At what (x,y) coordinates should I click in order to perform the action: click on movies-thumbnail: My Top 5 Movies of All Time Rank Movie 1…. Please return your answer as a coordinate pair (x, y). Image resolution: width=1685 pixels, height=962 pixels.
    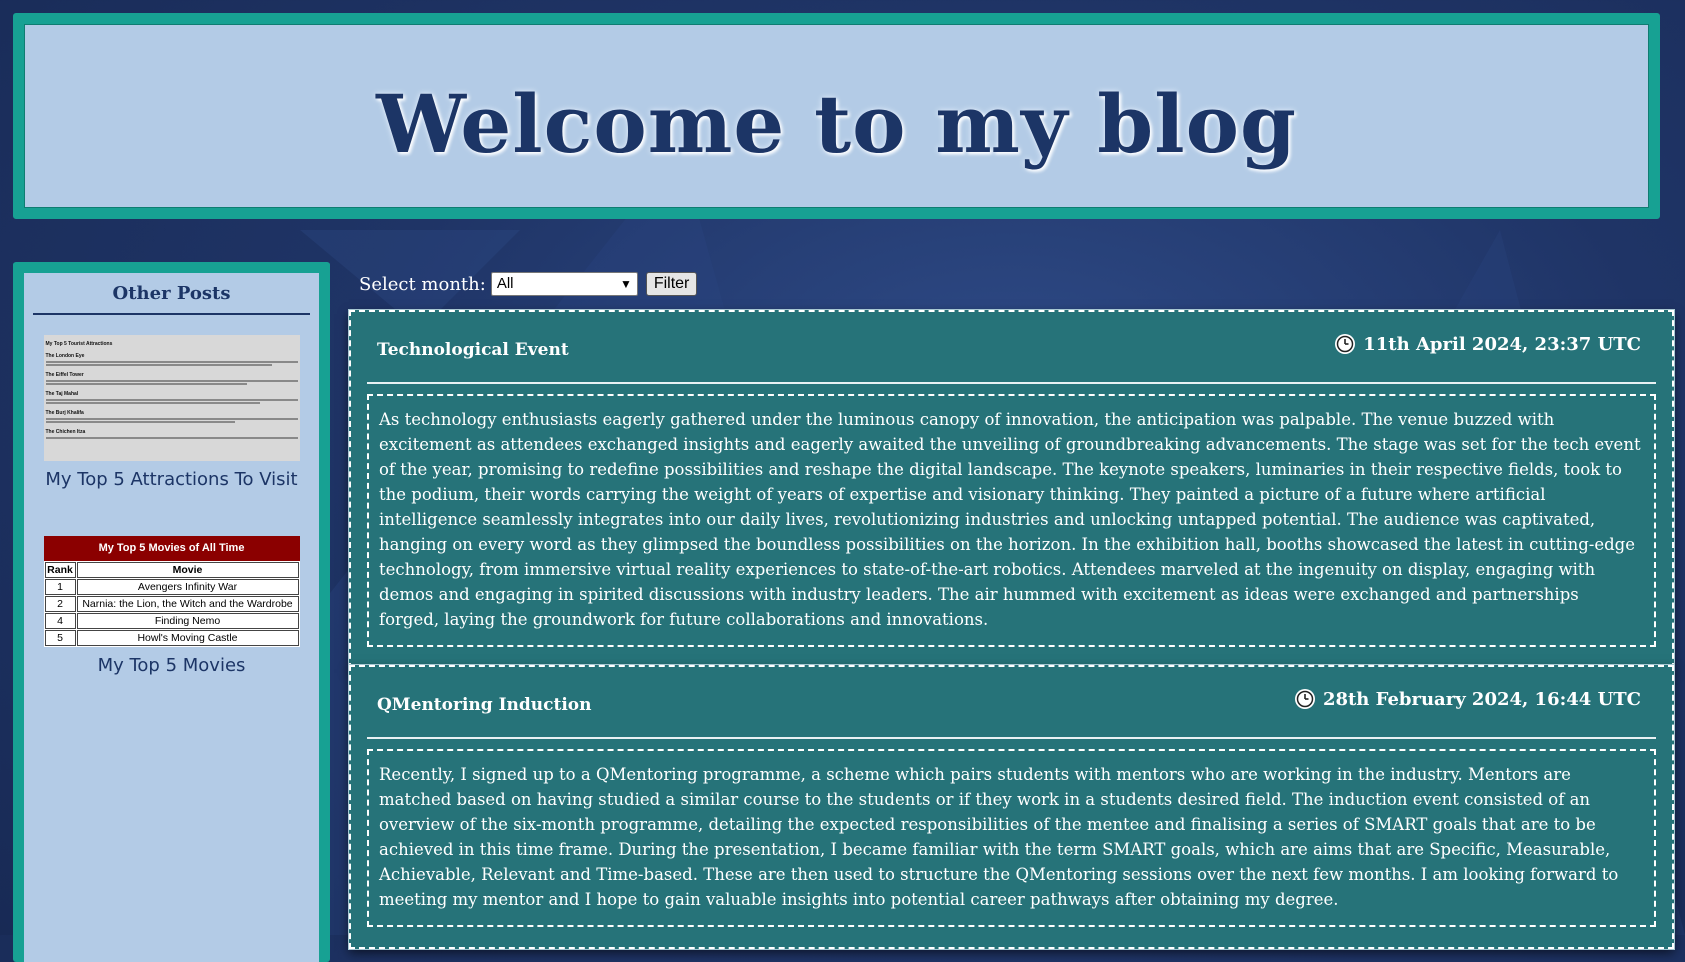
    Looking at the image, I should click on (171, 591).